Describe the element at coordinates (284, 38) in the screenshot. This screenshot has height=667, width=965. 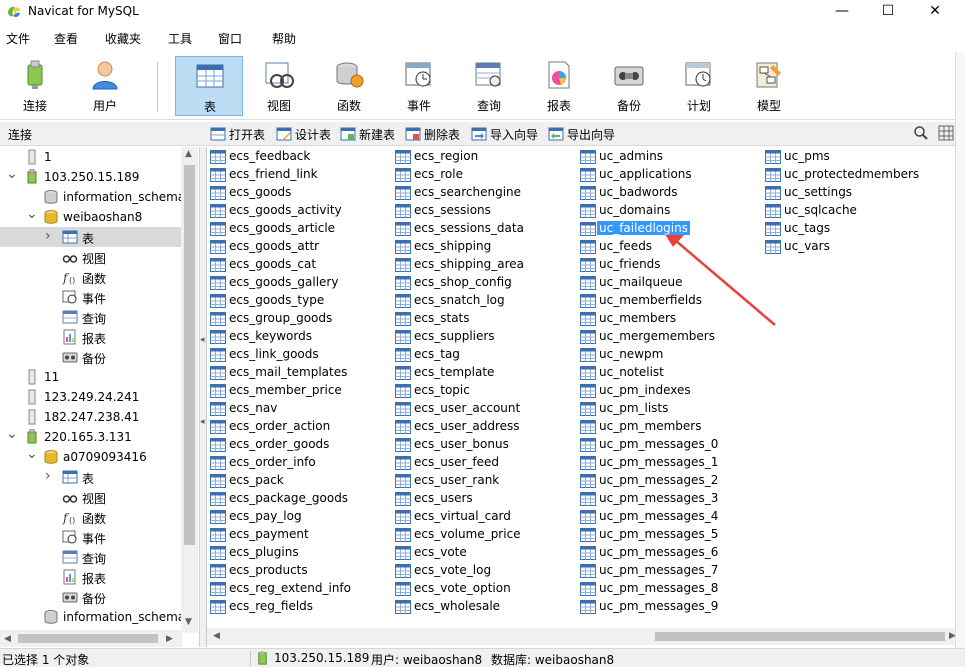
I see `menu-help: 帮助` at that location.